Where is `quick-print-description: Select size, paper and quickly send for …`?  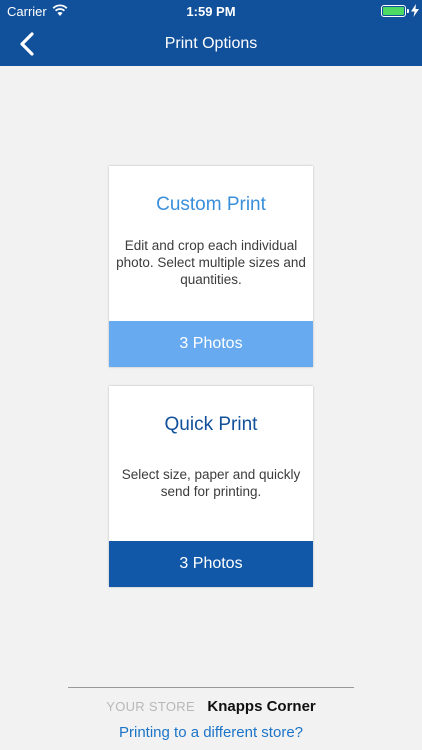 quick-print-description: Select size, paper and quickly send for … is located at coordinates (211, 483).